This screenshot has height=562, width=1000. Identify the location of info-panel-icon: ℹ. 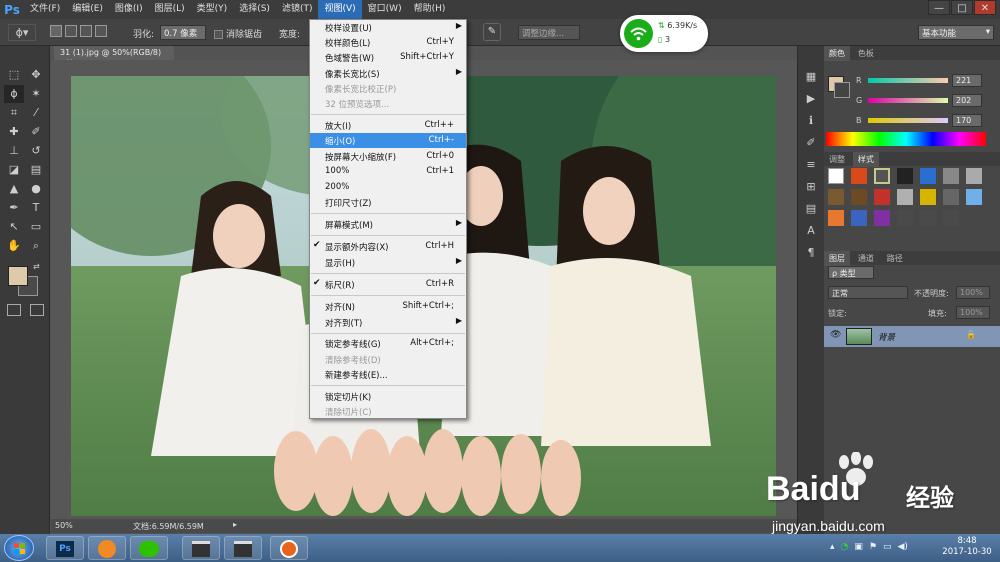
(811, 121).